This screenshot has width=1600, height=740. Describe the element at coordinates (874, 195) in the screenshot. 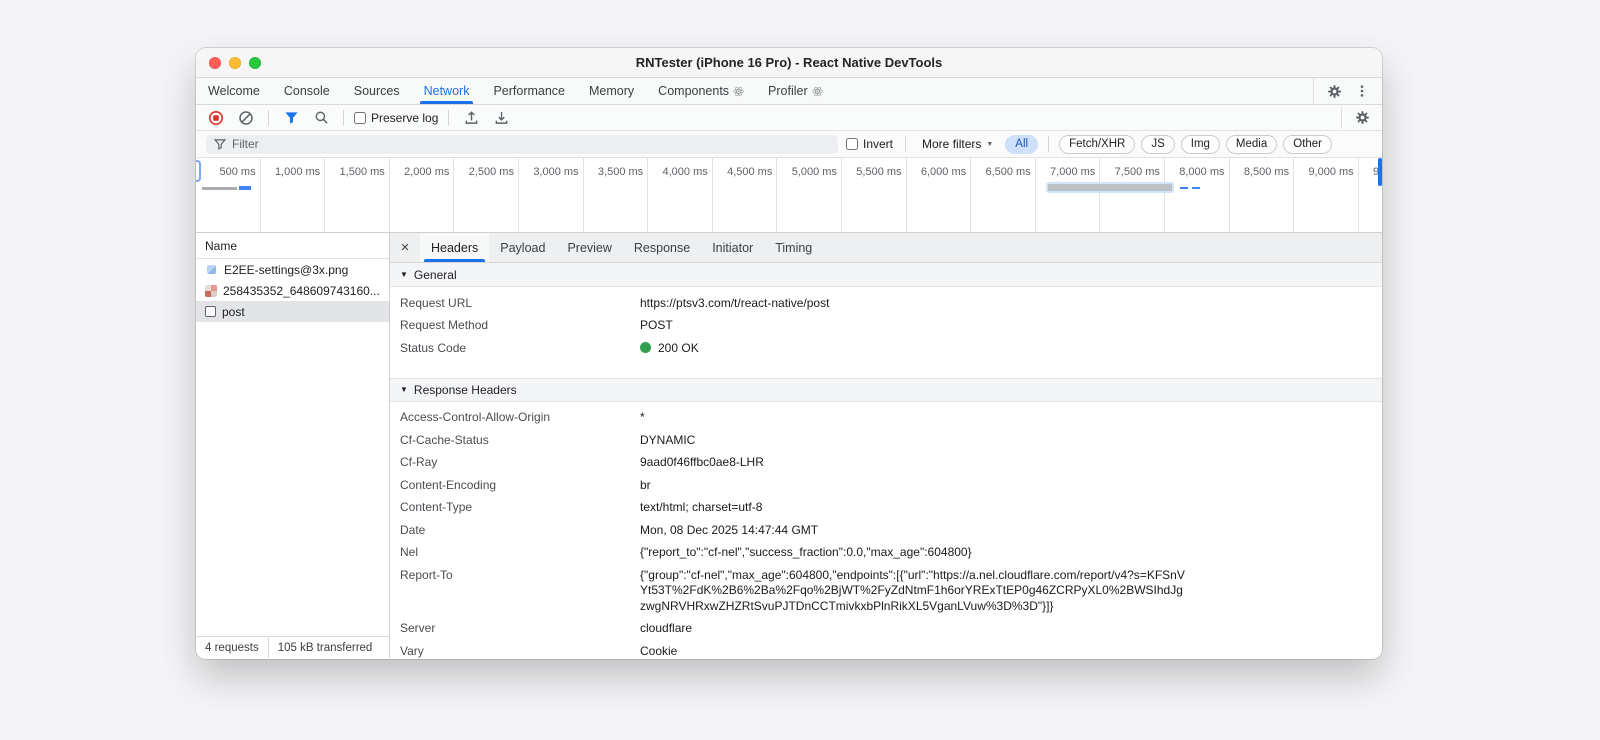

I see `timeline-tick: 5,500 ms` at that location.